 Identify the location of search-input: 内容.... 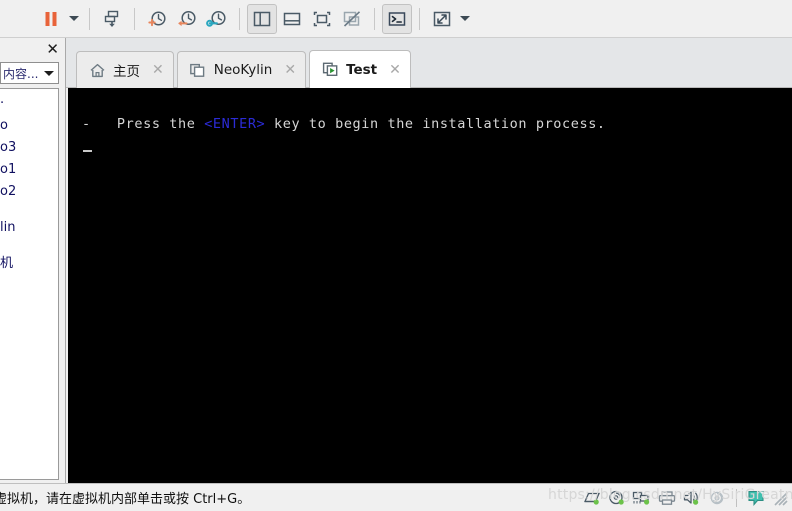
(20, 73).